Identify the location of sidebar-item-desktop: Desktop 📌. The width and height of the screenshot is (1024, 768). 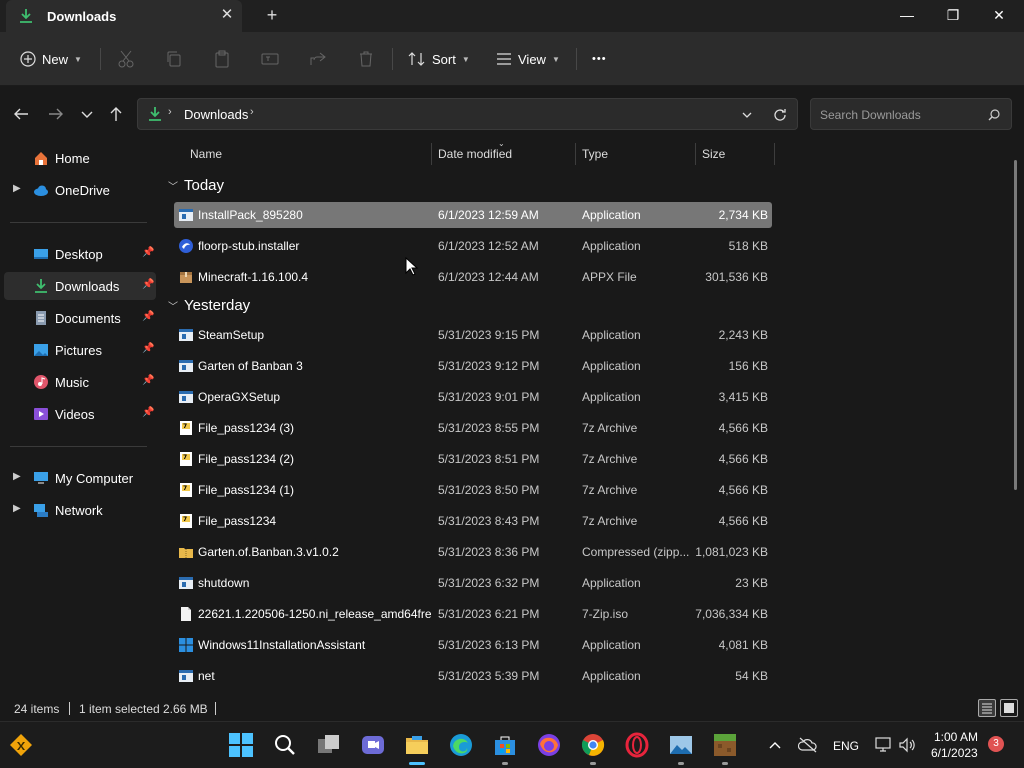
(80, 254).